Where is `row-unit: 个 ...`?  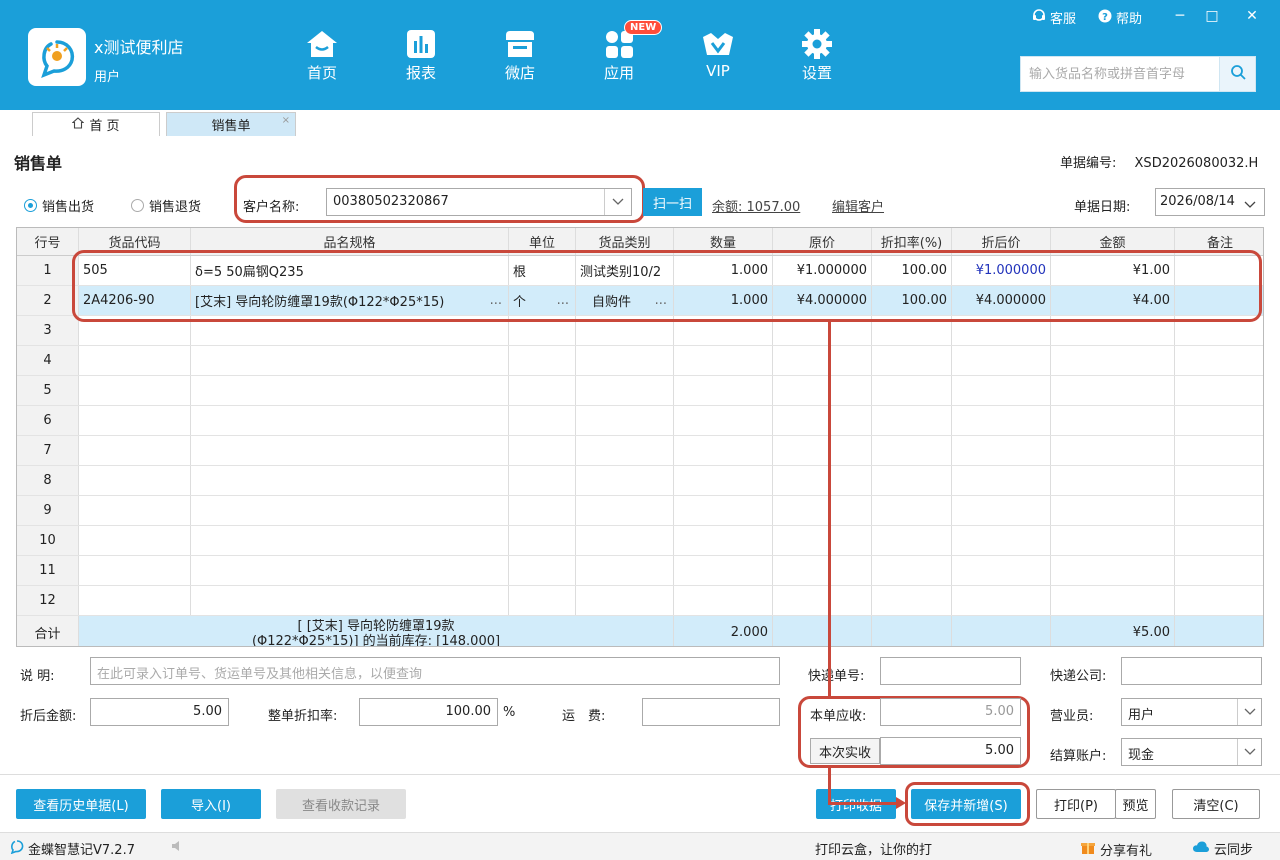 row-unit: 个 ... is located at coordinates (542, 300).